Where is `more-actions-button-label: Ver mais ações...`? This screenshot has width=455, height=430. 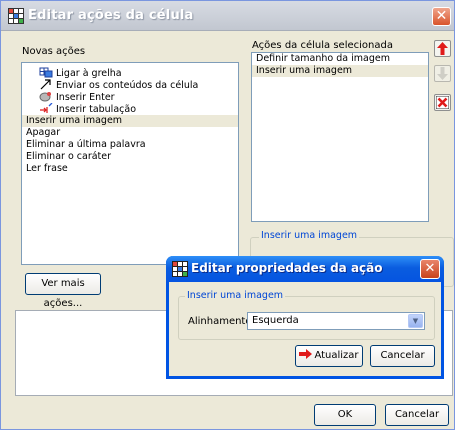 more-actions-button-label: Ver mais ações... is located at coordinates (63, 293).